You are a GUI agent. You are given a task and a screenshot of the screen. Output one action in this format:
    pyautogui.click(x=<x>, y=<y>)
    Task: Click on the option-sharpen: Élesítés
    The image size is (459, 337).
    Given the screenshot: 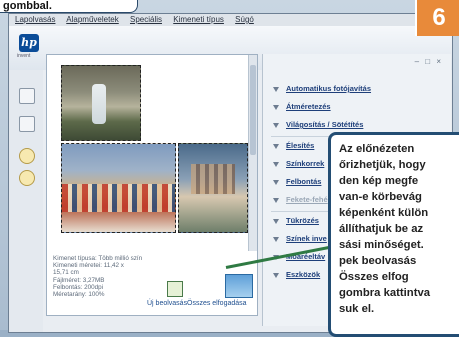 What is the action you would take?
    pyautogui.click(x=293, y=145)
    